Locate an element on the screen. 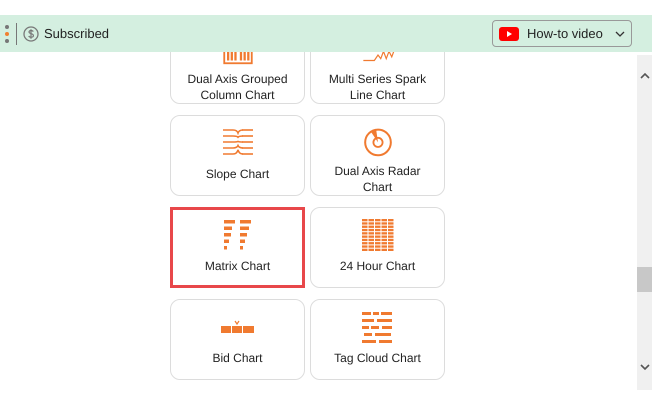  chevron-down-icon is located at coordinates (620, 33).